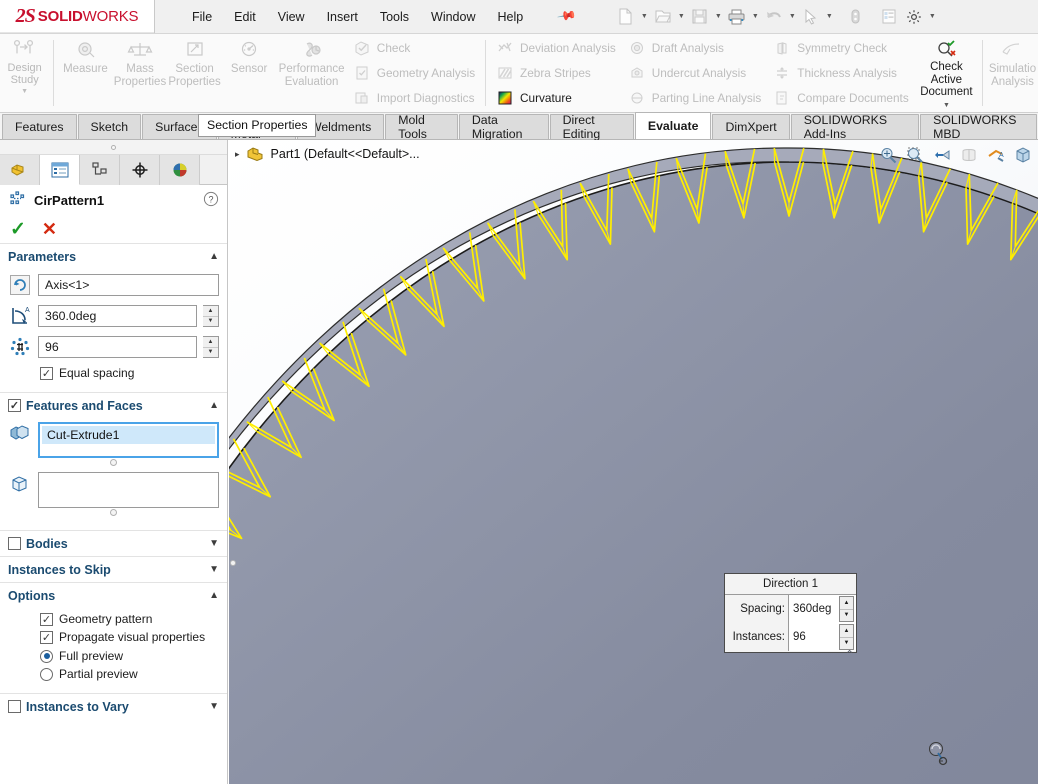  I want to click on cancel-button: ✕, so click(49, 229).